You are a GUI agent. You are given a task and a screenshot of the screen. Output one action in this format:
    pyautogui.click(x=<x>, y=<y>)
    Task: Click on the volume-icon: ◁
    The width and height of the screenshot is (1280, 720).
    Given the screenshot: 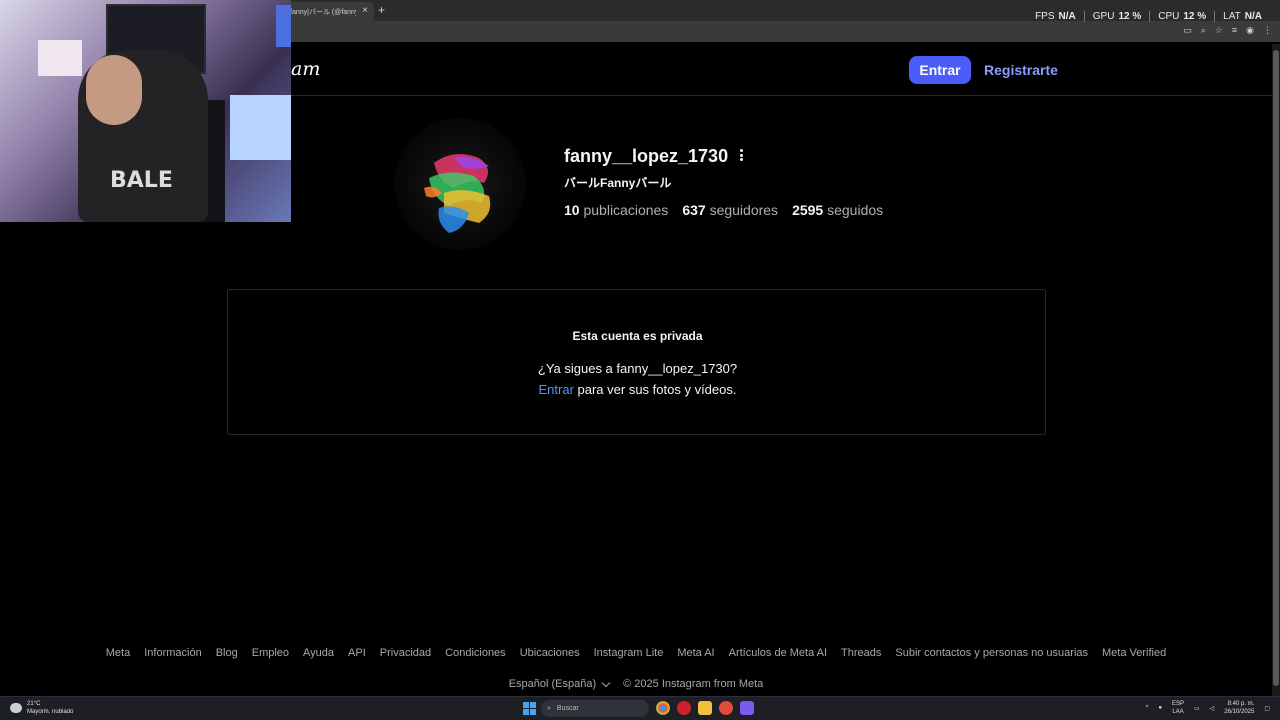 What is the action you would take?
    pyautogui.click(x=1212, y=708)
    